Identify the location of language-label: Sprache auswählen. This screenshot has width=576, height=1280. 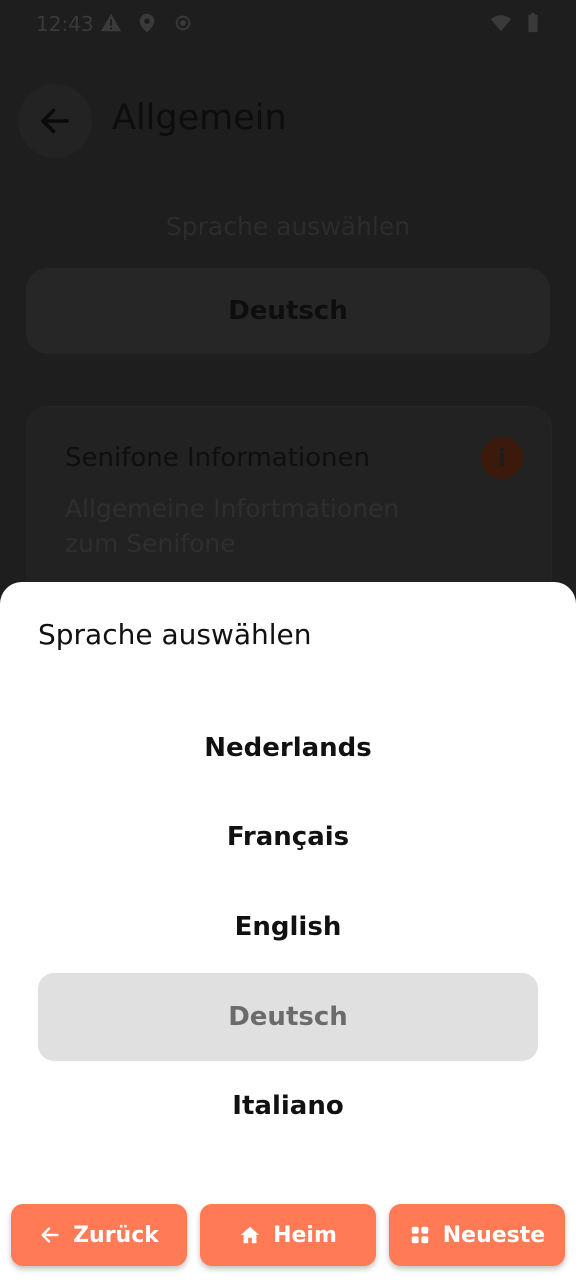
(288, 226).